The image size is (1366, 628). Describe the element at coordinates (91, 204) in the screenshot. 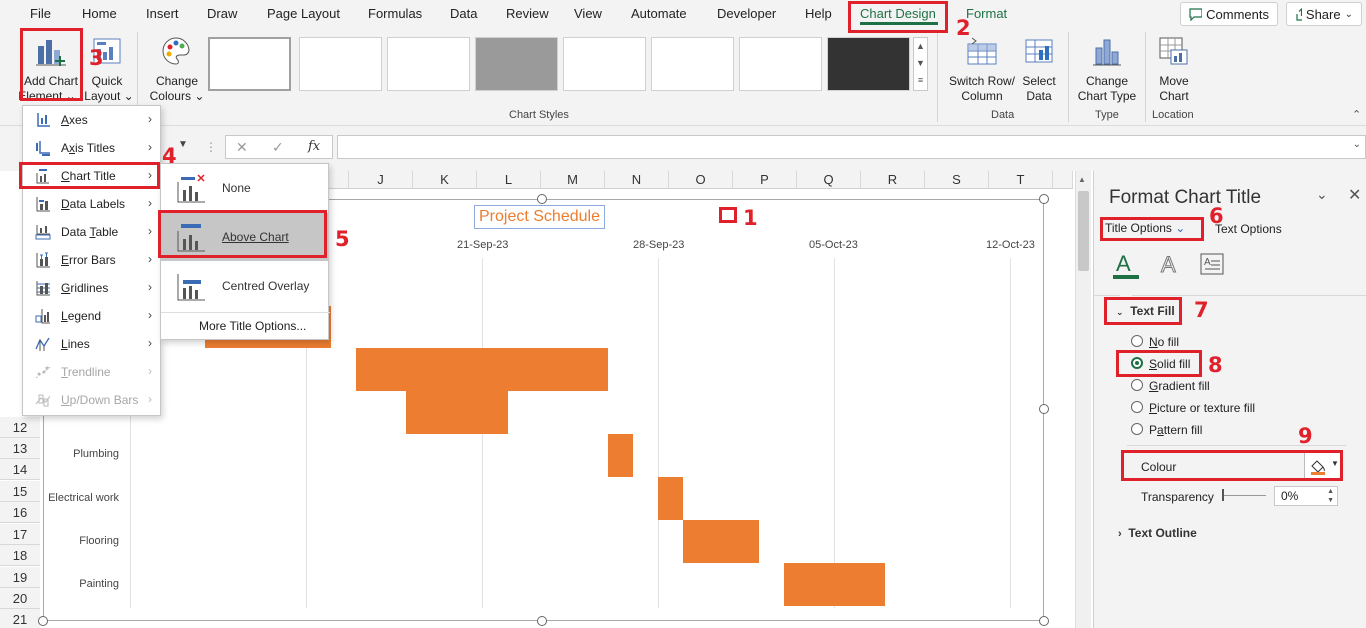

I see `menu-item-data-labels: Data Labels ›` at that location.